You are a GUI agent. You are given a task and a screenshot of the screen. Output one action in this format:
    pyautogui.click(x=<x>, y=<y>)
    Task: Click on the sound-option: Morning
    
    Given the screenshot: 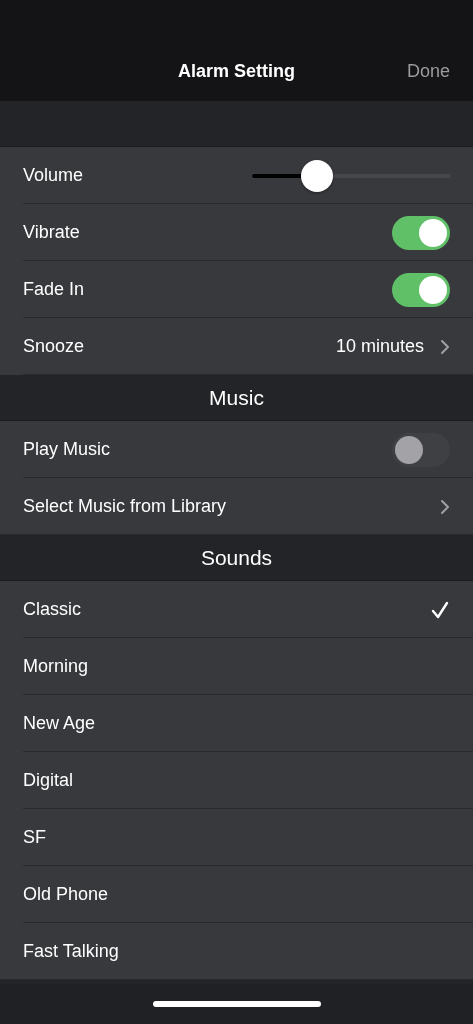 What is the action you would take?
    pyautogui.click(x=236, y=666)
    